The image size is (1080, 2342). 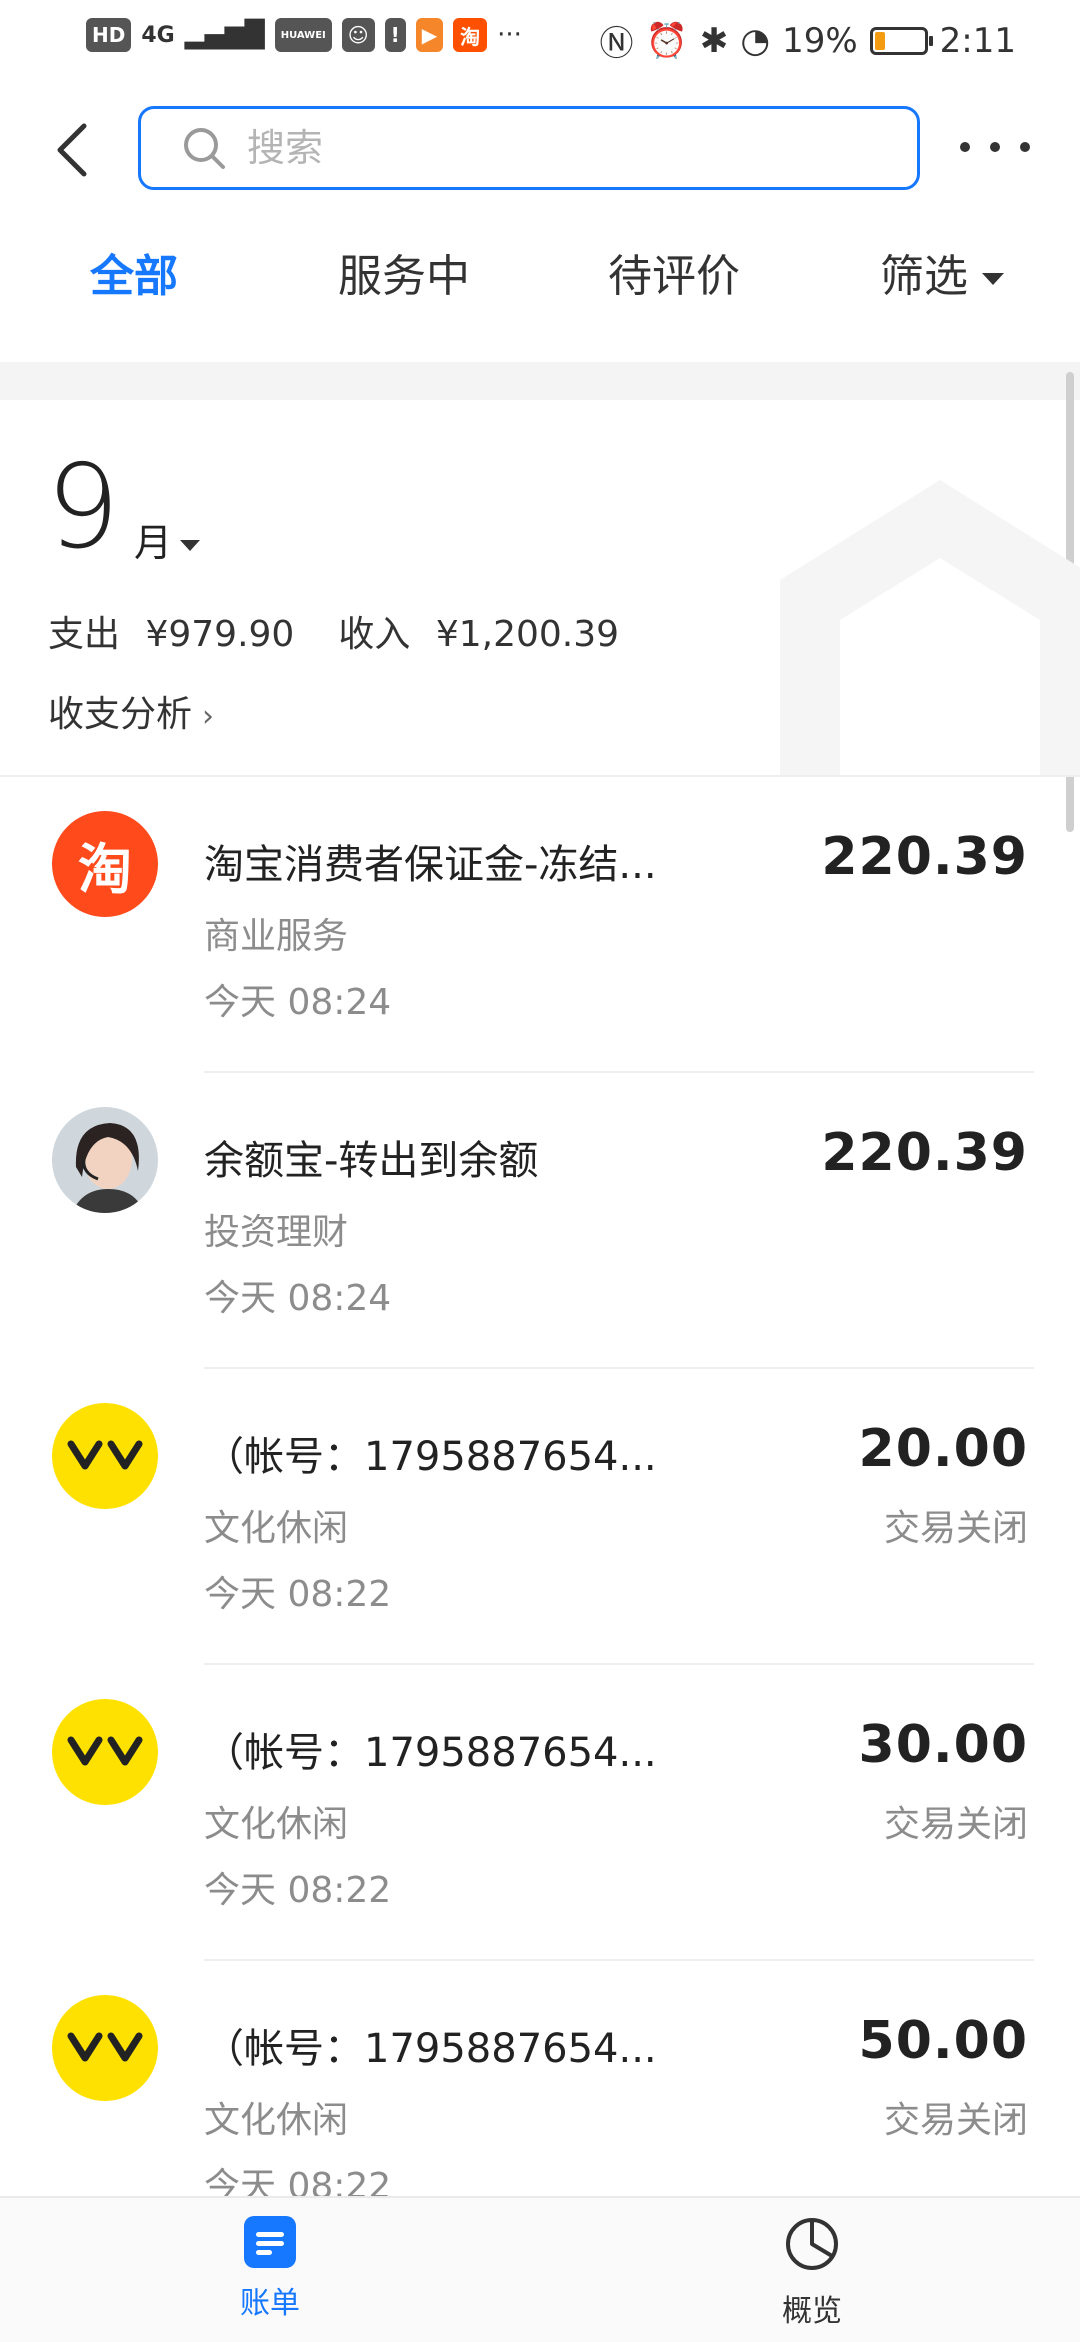 What do you see at coordinates (220, 634) in the screenshot?
I see `expense-value: ¥979.90` at bounding box center [220, 634].